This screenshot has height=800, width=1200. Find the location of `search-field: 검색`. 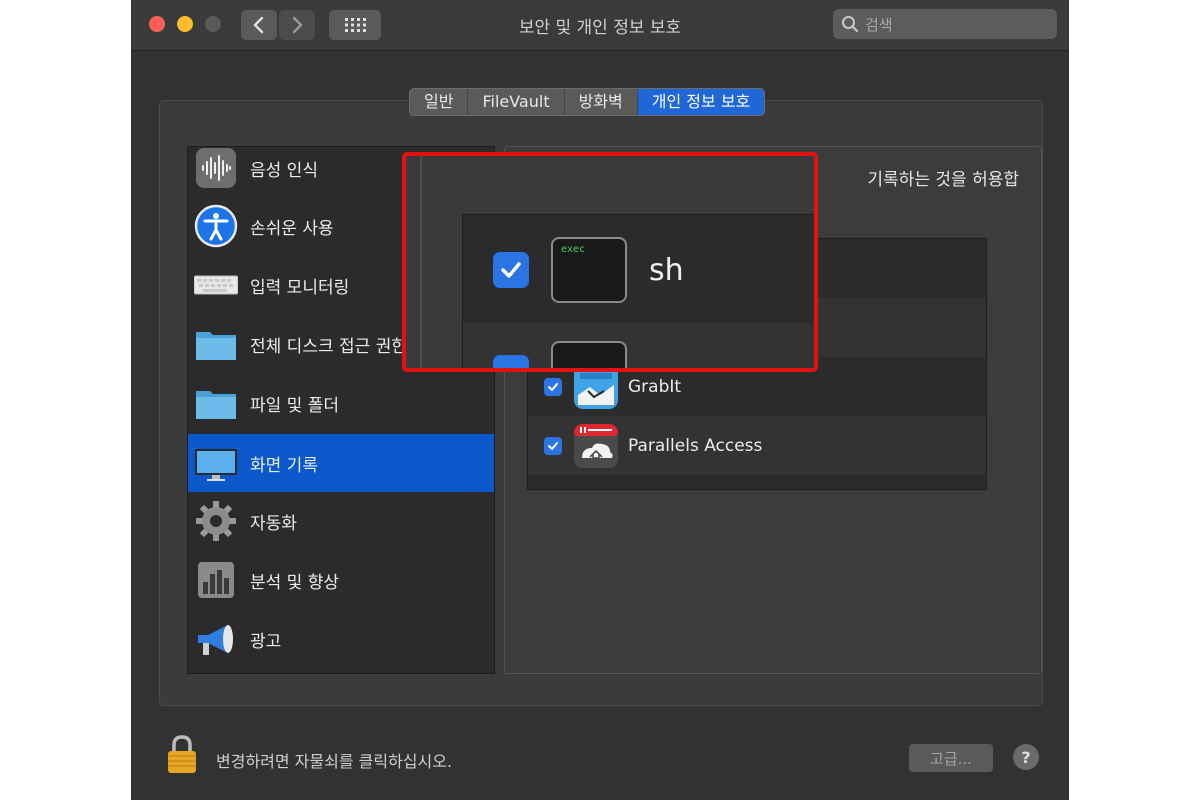

search-field: 검색 is located at coordinates (945, 24).